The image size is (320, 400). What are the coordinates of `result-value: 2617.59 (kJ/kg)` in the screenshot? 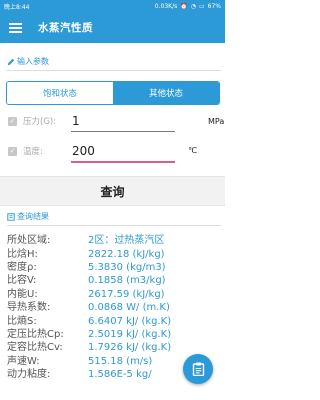 It's located at (126, 294).